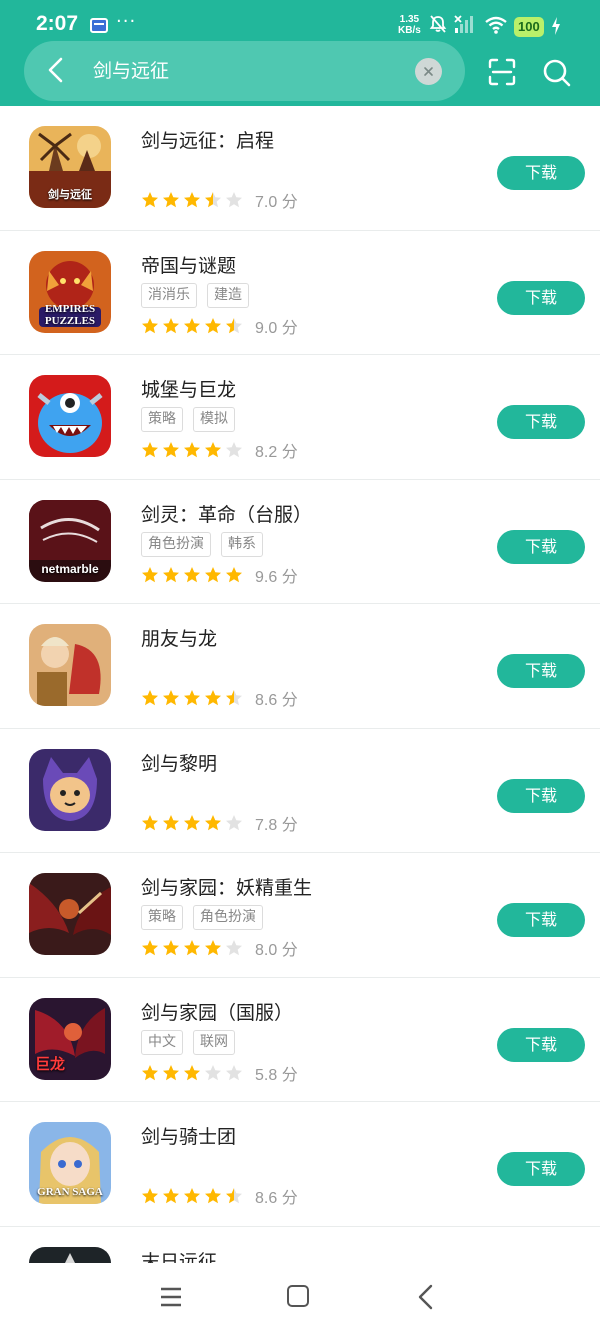 The height and width of the screenshot is (1333, 600). Describe the element at coordinates (298, 1296) in the screenshot. I see `home-icon` at that location.